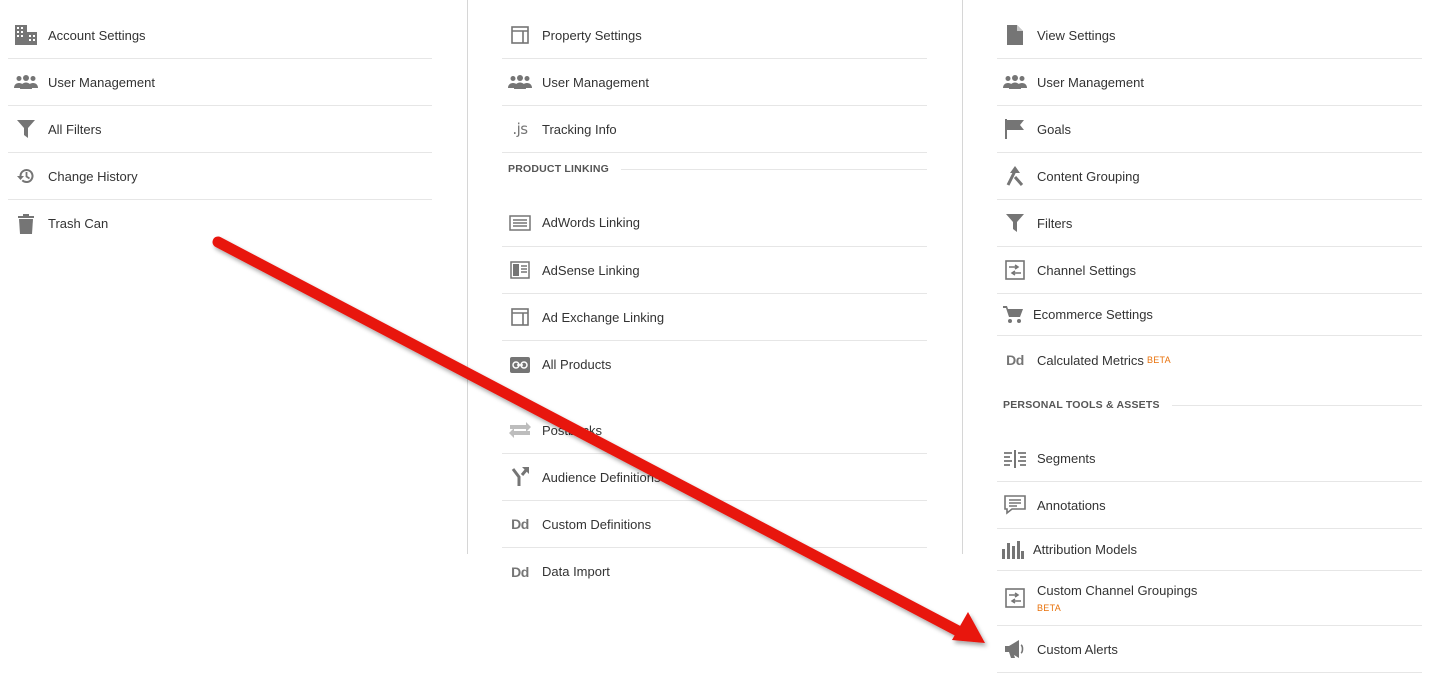 The width and height of the screenshot is (1430, 673). What do you see at coordinates (714, 270) in the screenshot?
I see `adsense-linking-link: AdSense Linking` at bounding box center [714, 270].